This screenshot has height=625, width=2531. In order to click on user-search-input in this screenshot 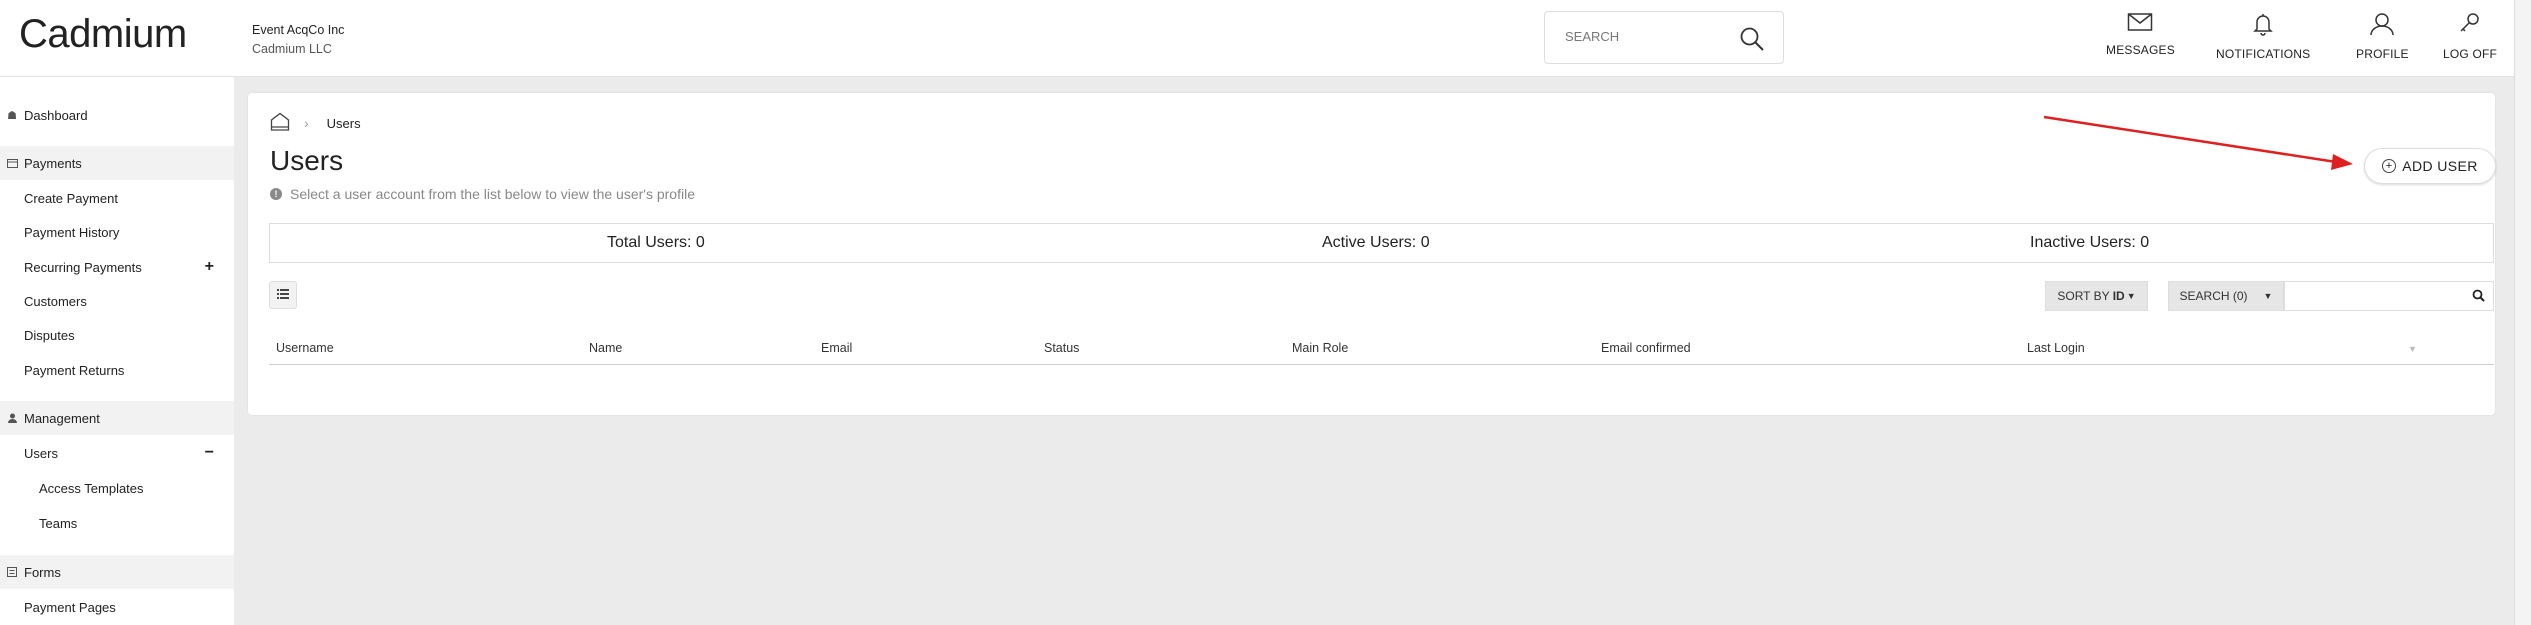, I will do `click(2376, 295)`.